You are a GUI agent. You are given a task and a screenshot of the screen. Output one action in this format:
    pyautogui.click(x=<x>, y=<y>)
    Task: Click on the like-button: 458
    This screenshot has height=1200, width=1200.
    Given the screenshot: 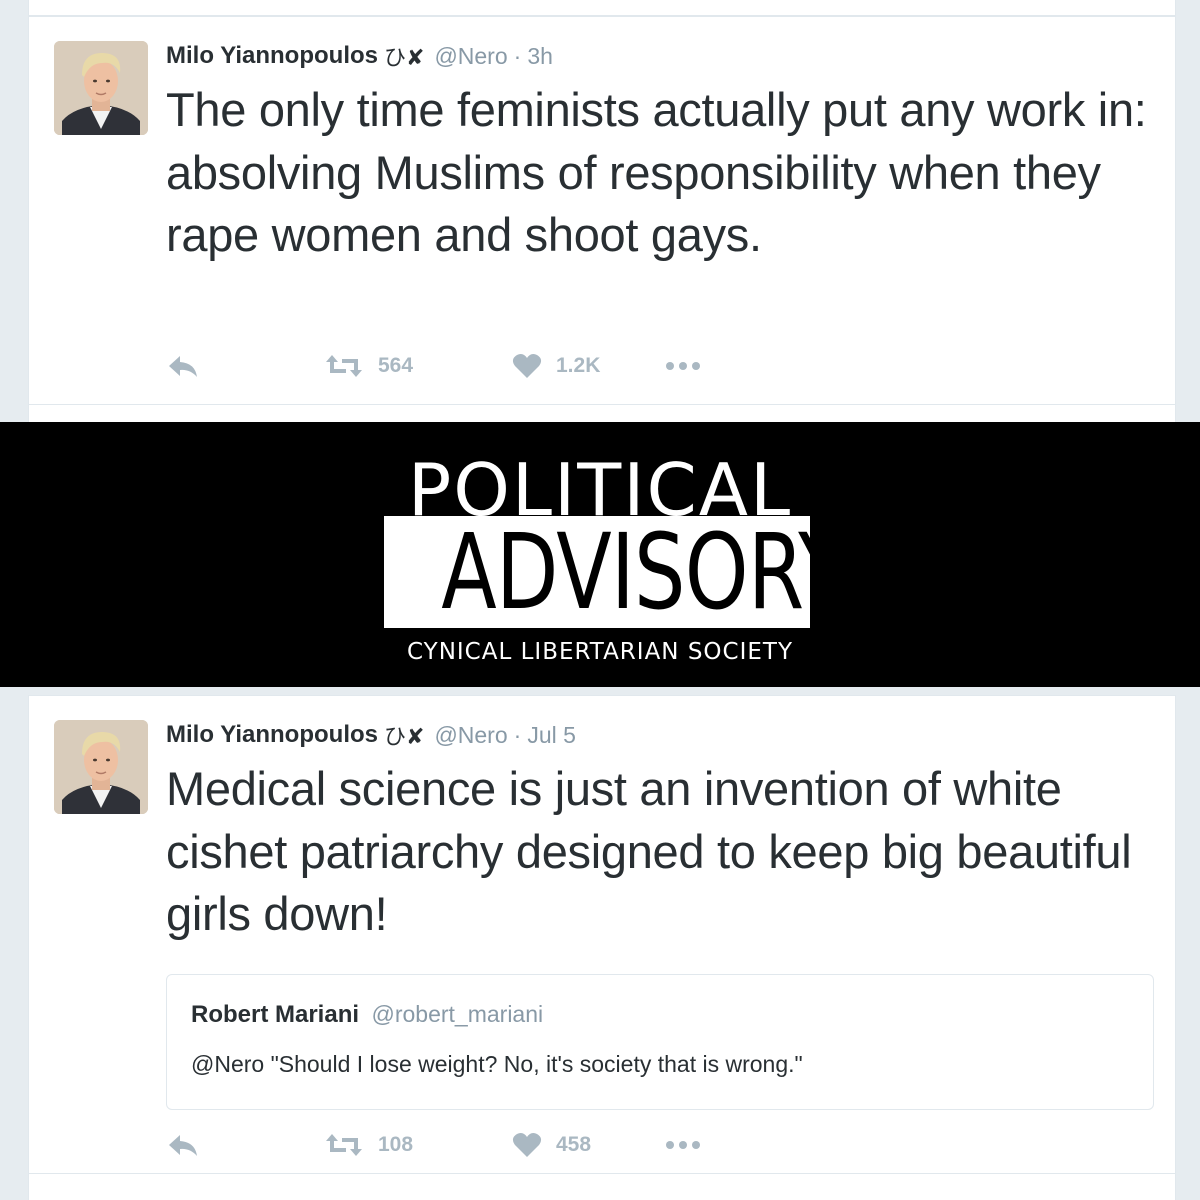 What is the action you would take?
    pyautogui.click(x=551, y=1145)
    